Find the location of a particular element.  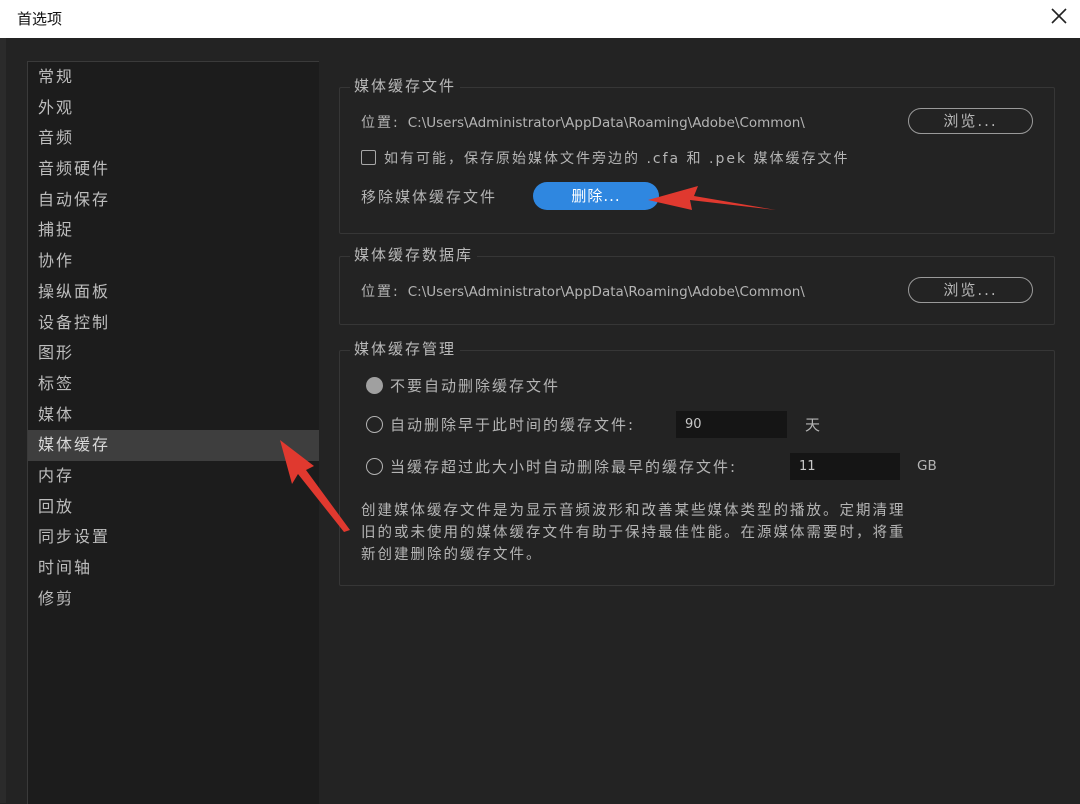

sidebar-item-trim: 修剪 is located at coordinates (173, 599).